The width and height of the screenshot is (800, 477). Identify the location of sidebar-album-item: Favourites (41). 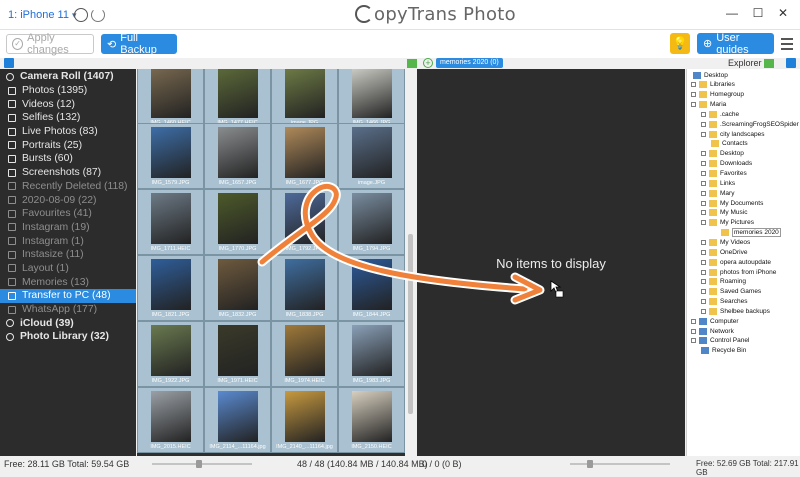
(68, 214).